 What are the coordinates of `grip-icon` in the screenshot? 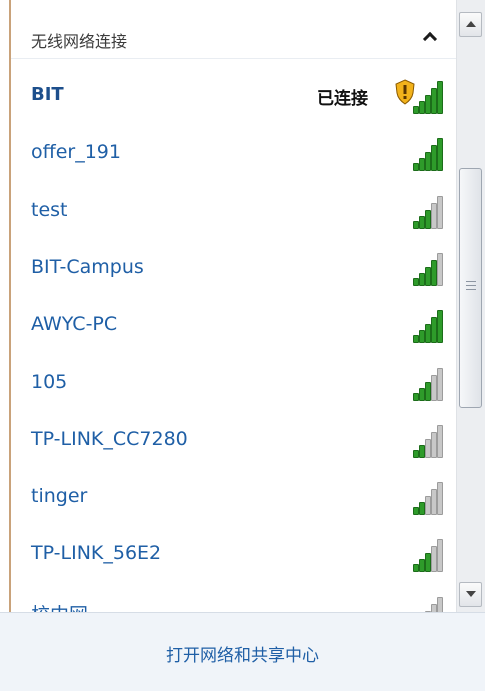 It's located at (471, 287).